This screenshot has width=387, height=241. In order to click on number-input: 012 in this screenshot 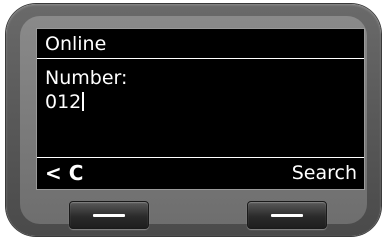, I will do `click(65, 102)`.